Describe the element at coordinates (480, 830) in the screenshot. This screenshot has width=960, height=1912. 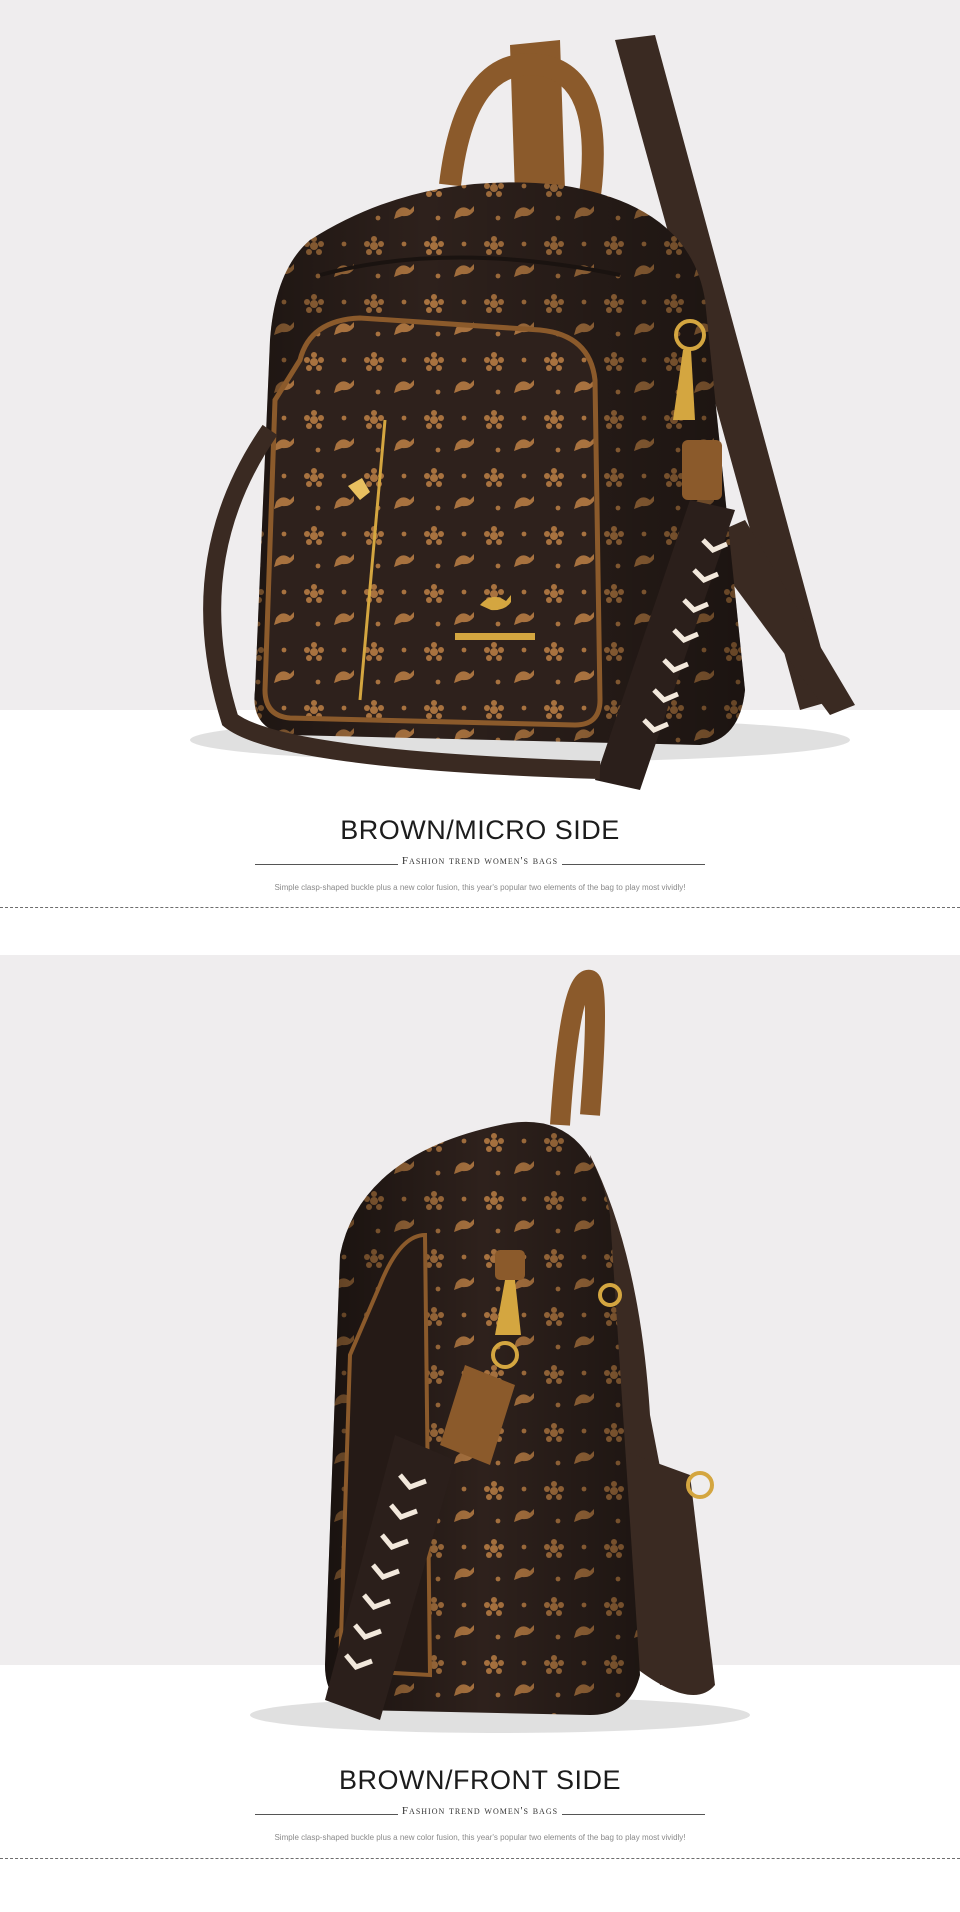
I see `section-title: BROWN/MICRO SIDE` at that location.